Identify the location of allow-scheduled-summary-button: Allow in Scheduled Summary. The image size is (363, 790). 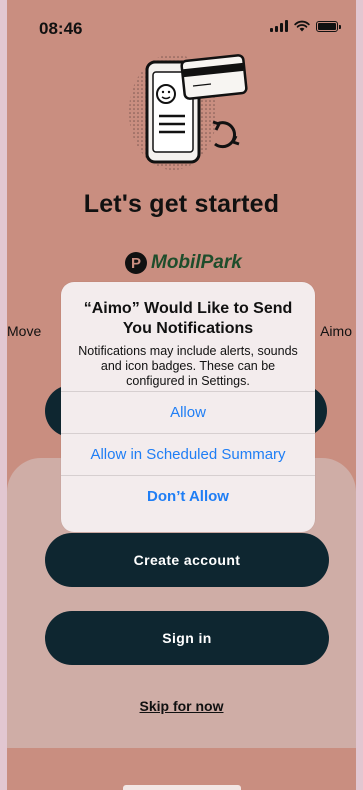
(188, 454).